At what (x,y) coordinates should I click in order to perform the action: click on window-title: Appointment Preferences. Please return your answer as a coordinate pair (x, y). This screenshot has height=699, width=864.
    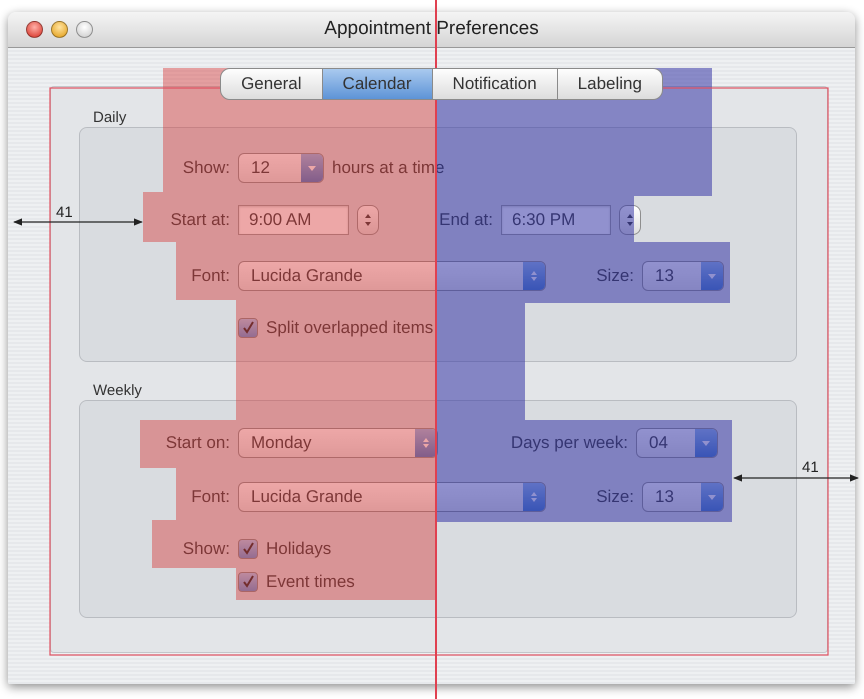
    Looking at the image, I should click on (431, 29).